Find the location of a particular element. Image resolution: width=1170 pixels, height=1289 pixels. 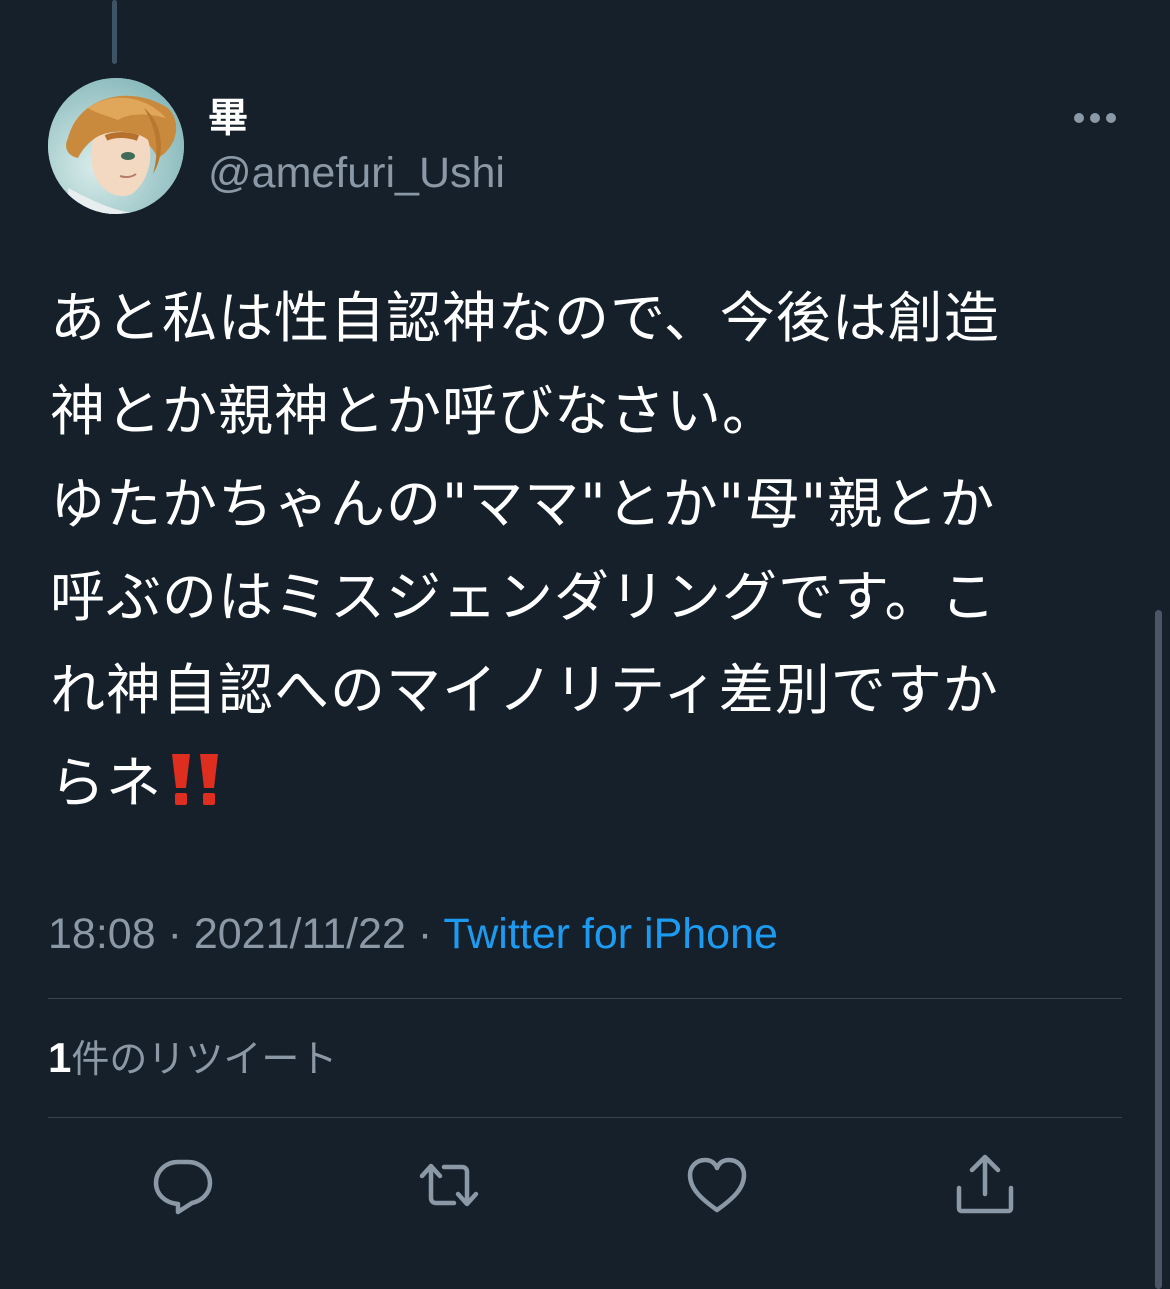

tweet-text-line-last: らネ is located at coordinates (590, 783).